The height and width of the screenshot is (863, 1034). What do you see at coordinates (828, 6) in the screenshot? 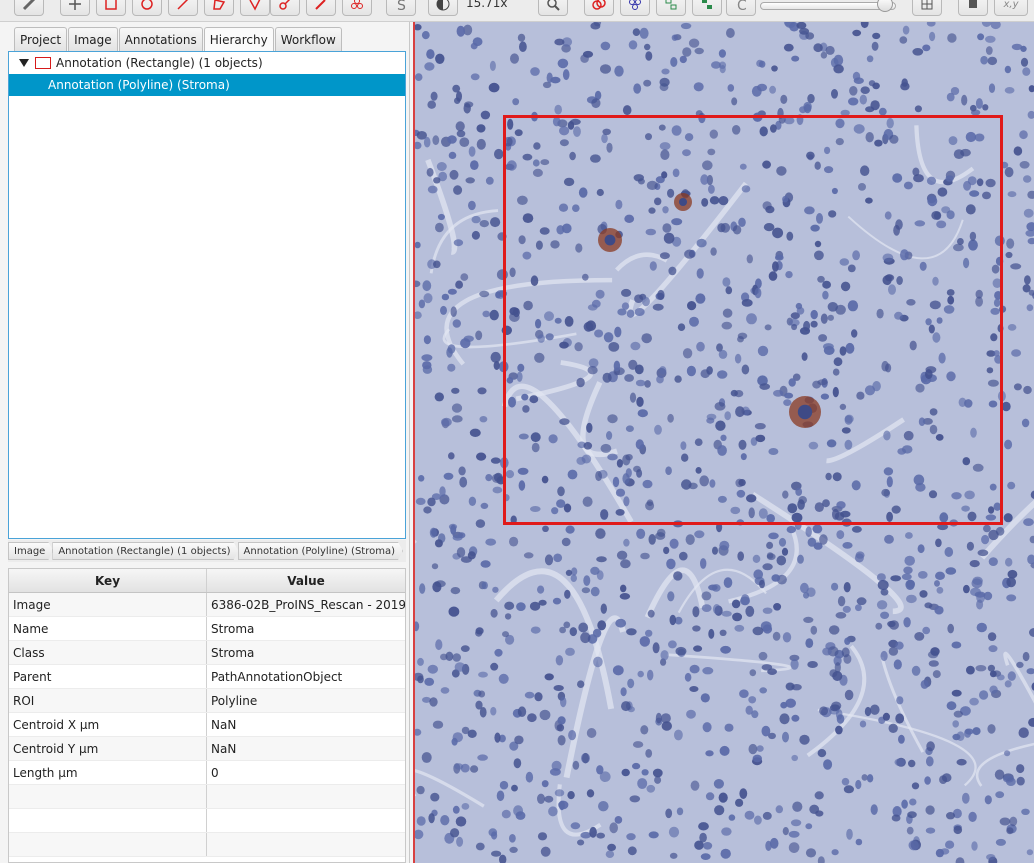
I see `opacity-slider` at bounding box center [828, 6].